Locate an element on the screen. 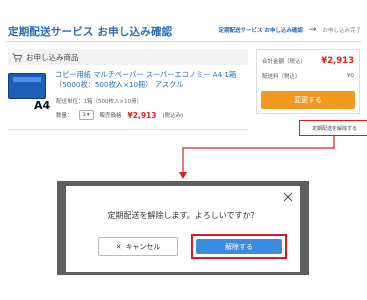 This screenshot has height=300, width=367. title-divider is located at coordinates (183, 41).